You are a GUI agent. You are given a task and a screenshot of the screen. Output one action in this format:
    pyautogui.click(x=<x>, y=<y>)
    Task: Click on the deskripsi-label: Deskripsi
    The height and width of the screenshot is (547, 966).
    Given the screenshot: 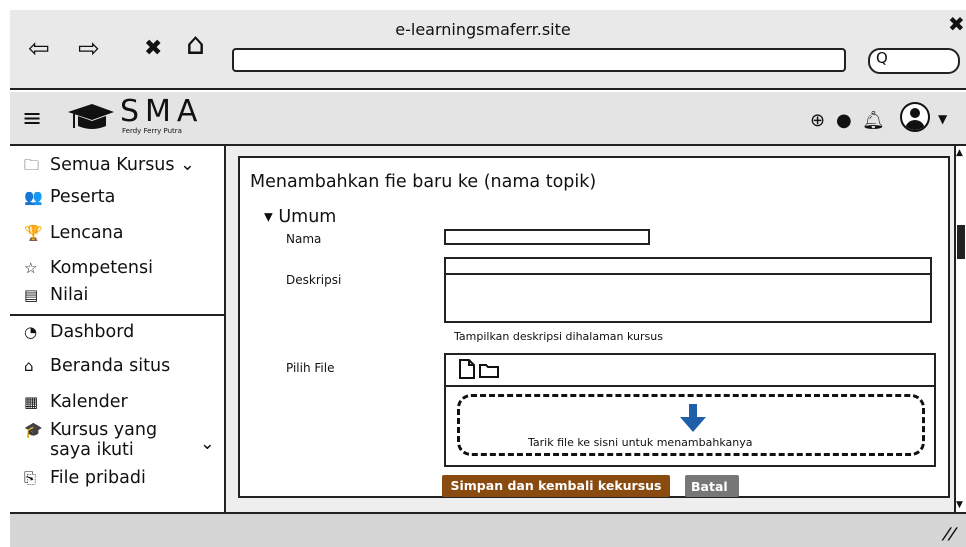 What is the action you would take?
    pyautogui.click(x=314, y=280)
    